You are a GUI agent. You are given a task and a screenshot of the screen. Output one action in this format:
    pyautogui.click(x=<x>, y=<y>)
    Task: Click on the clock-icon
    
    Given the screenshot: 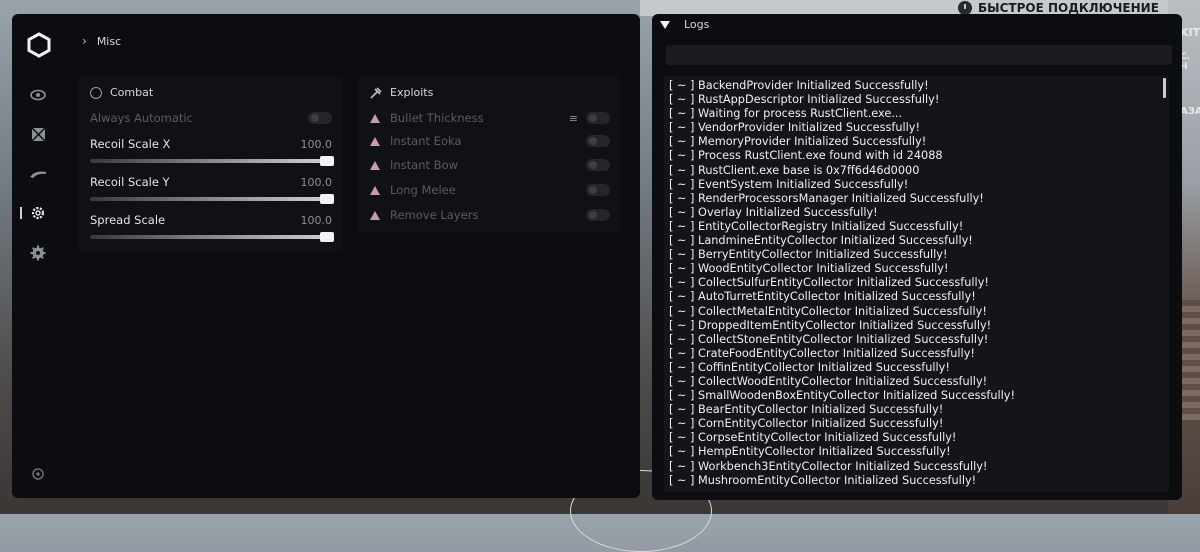 What is the action you would take?
    pyautogui.click(x=965, y=8)
    